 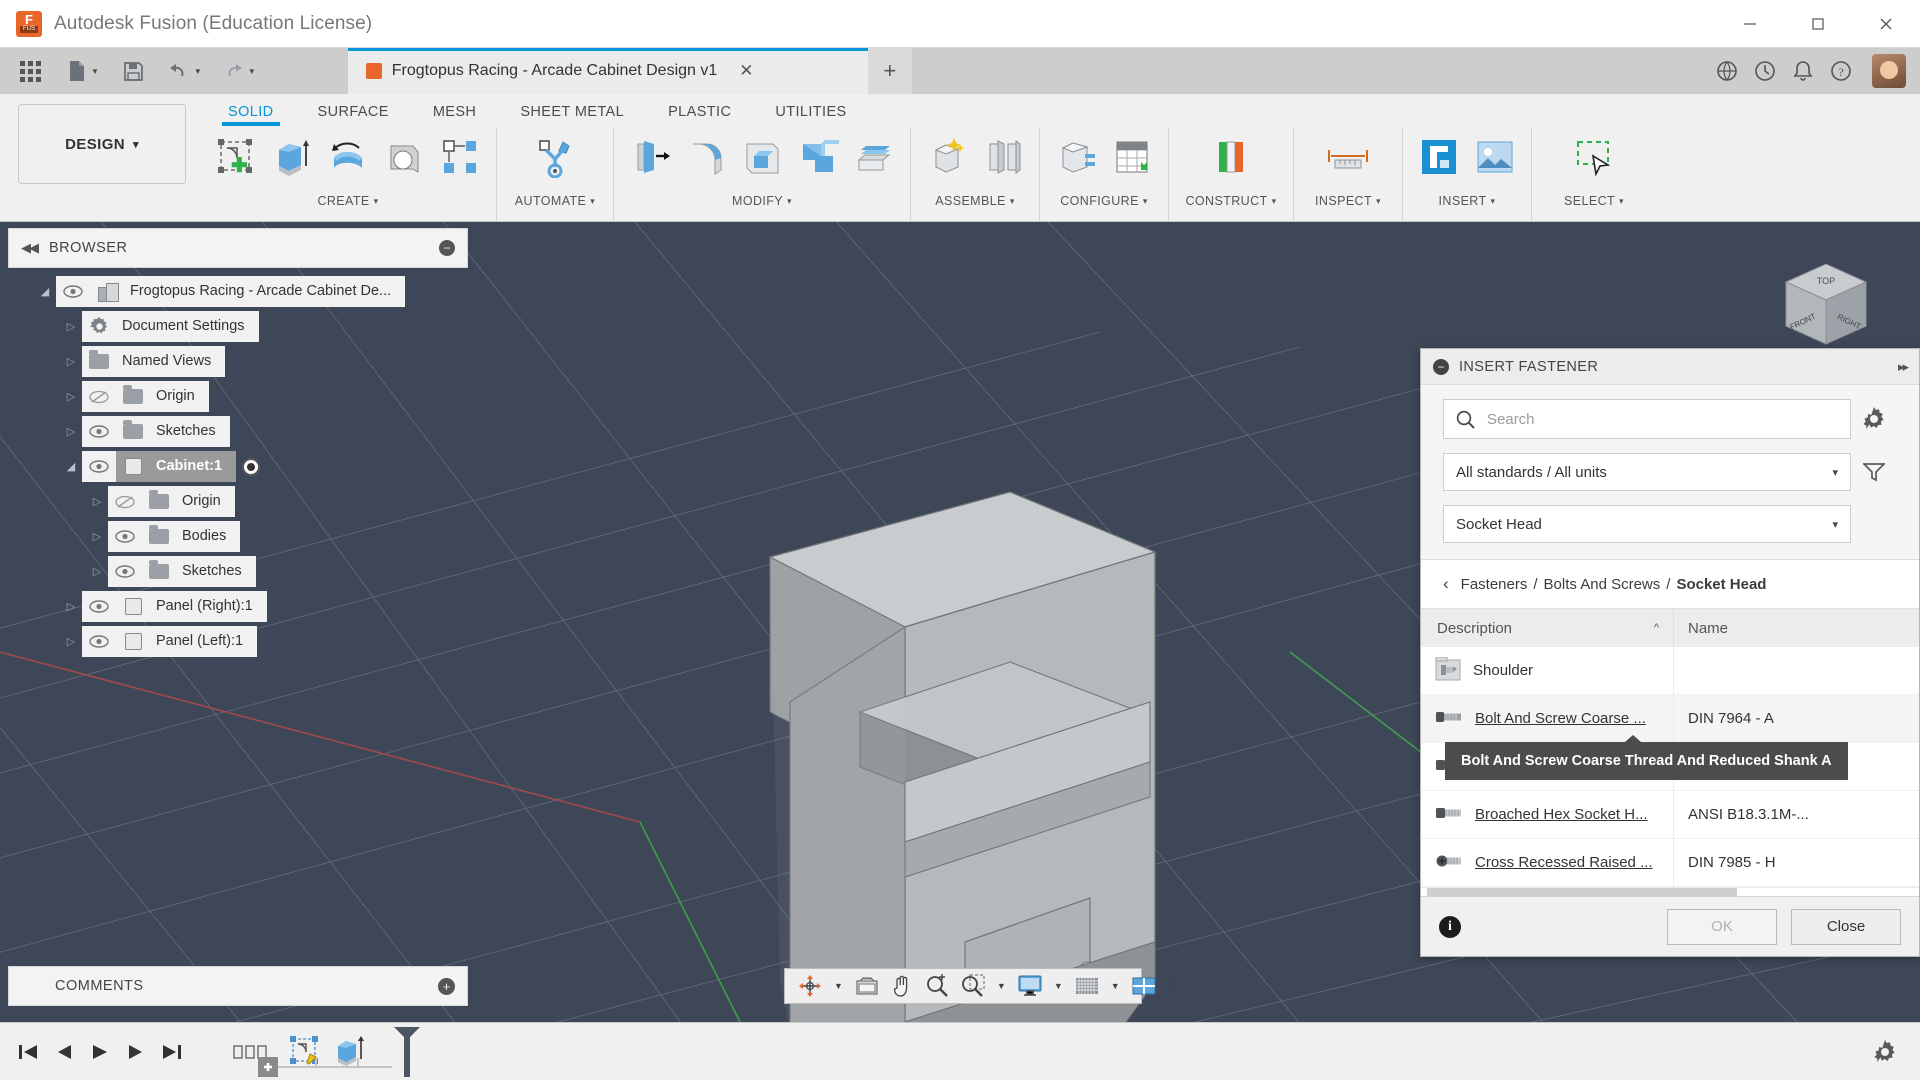 What do you see at coordinates (1594, 157) in the screenshot?
I see `select-window-icon` at bounding box center [1594, 157].